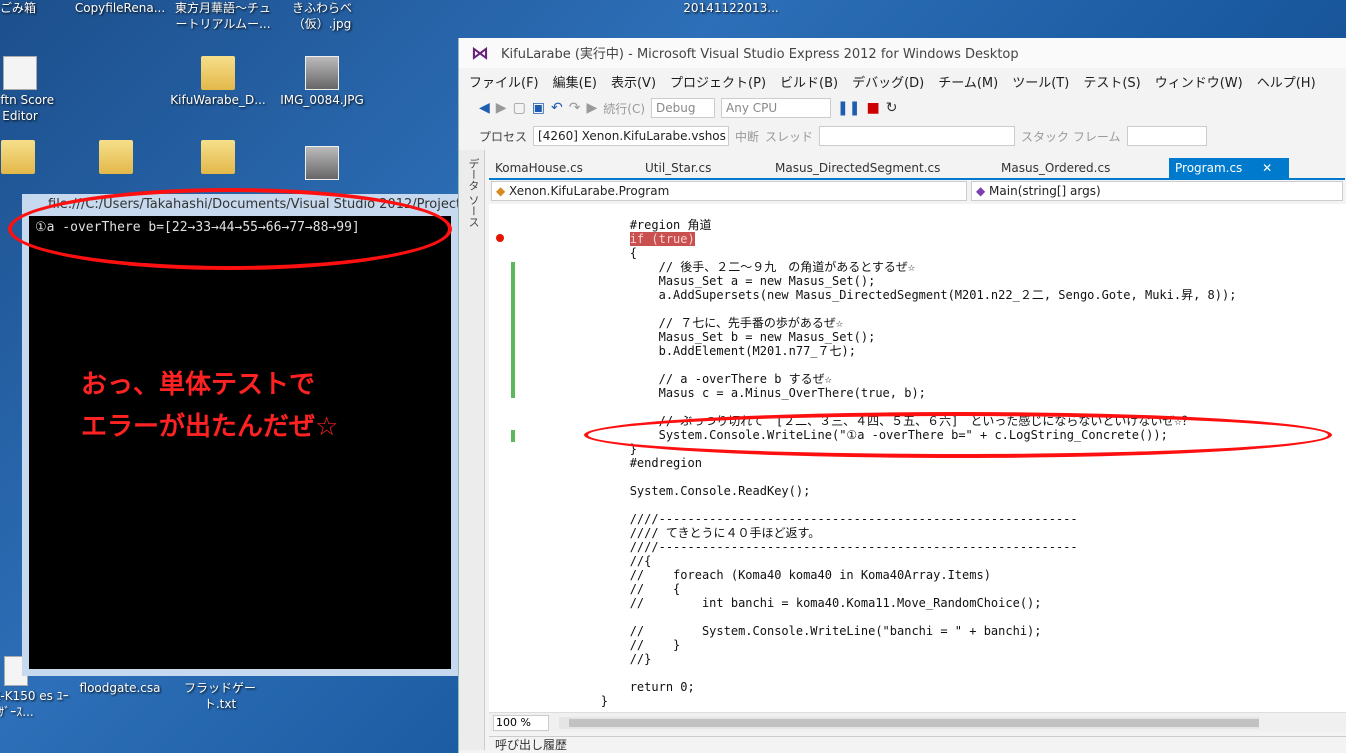 The width and height of the screenshot is (1346, 753). I want to click on stackframe-combo, so click(1166, 136).